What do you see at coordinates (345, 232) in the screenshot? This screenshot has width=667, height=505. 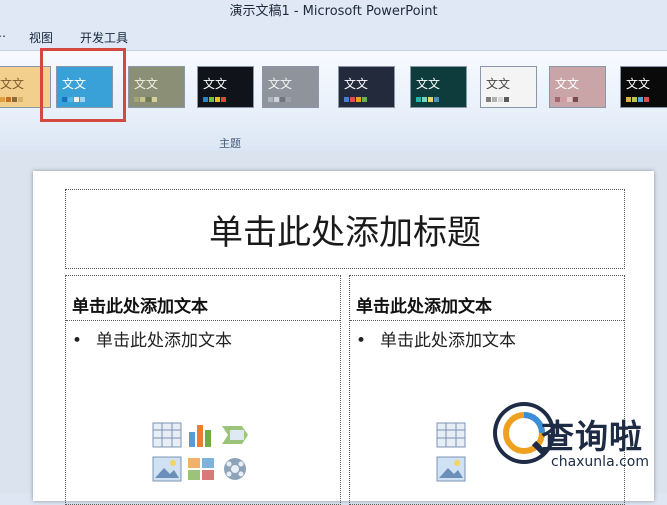 I see `title-text: 单击此处添加标题` at bounding box center [345, 232].